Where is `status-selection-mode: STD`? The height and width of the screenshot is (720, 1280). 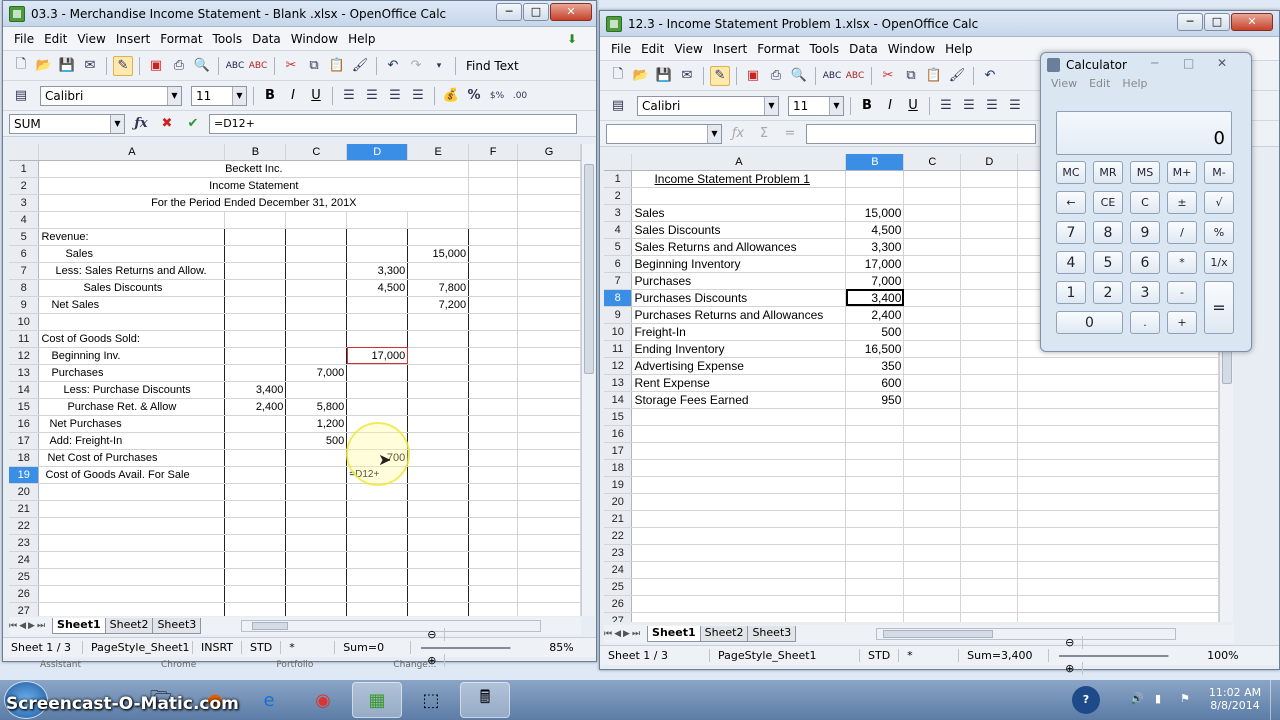 status-selection-mode: STD is located at coordinates (262, 647).